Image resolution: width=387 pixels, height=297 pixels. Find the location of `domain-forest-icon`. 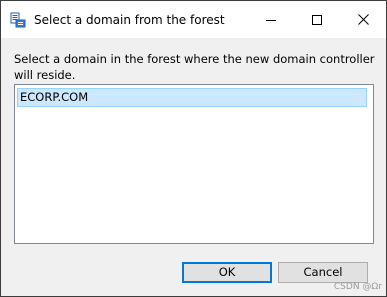

domain-forest-icon is located at coordinates (18, 20).